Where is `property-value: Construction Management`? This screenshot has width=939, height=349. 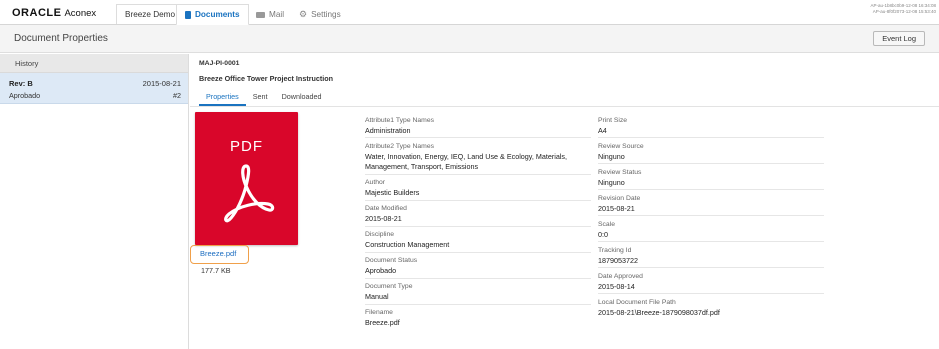 property-value: Construction Management is located at coordinates (407, 244).